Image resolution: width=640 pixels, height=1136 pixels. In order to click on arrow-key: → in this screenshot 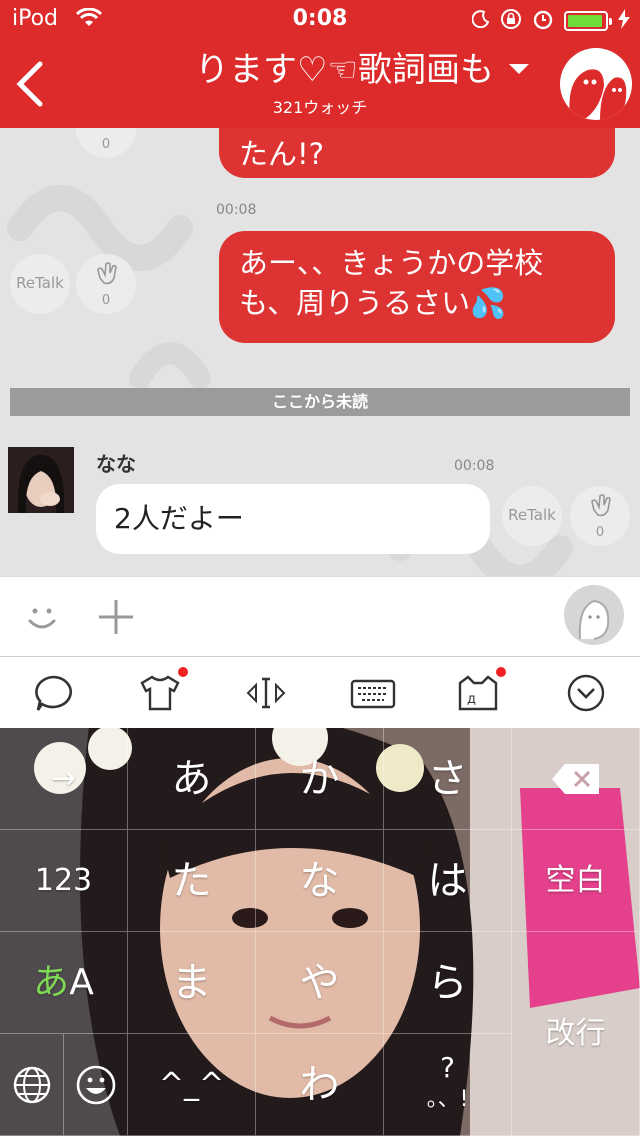, I will do `click(64, 779)`.